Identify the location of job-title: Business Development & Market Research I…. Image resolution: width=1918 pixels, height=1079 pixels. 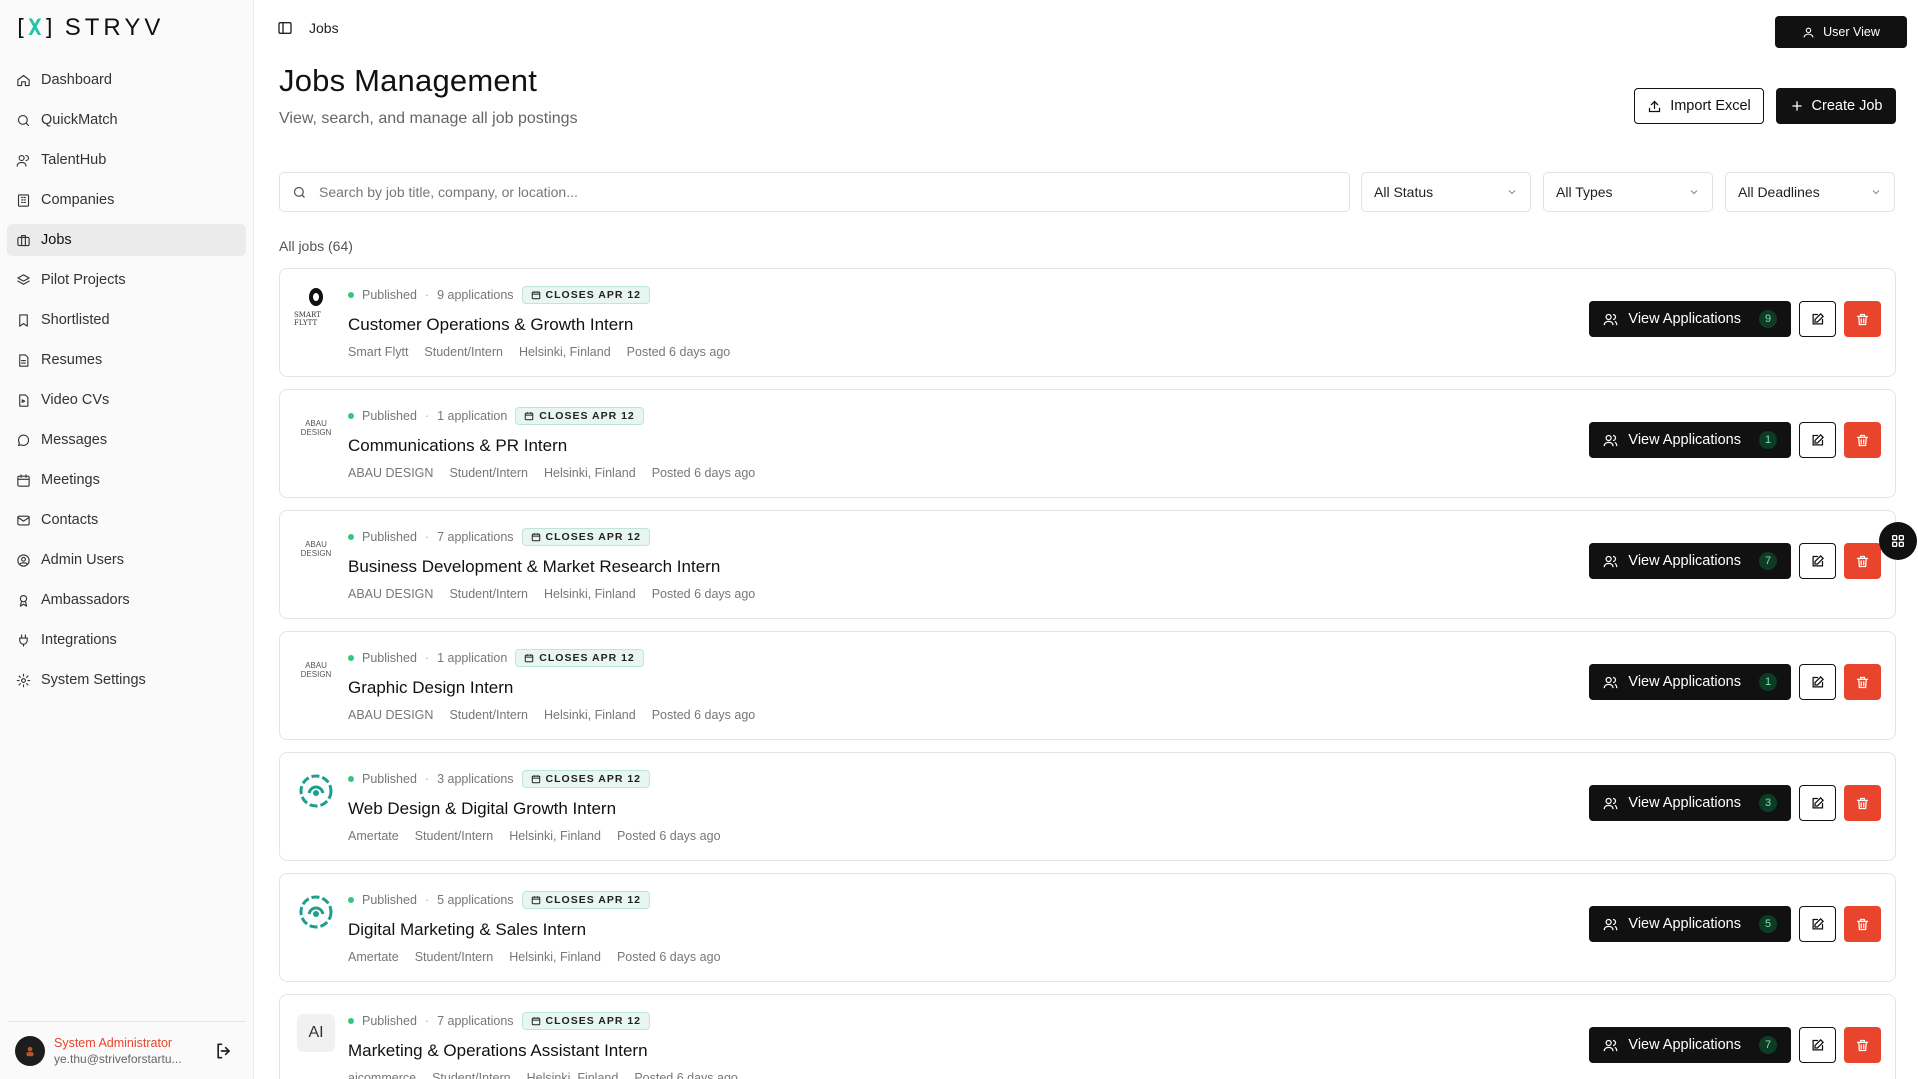
(534, 567).